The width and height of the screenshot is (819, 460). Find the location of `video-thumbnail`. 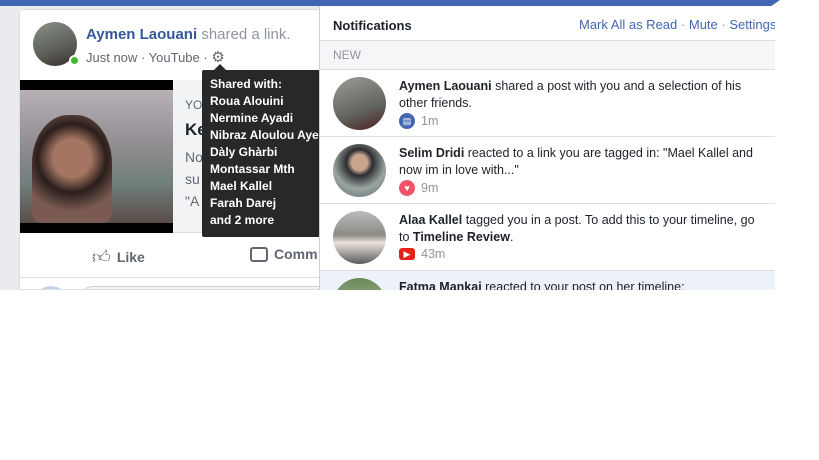

video-thumbnail is located at coordinates (96, 156).